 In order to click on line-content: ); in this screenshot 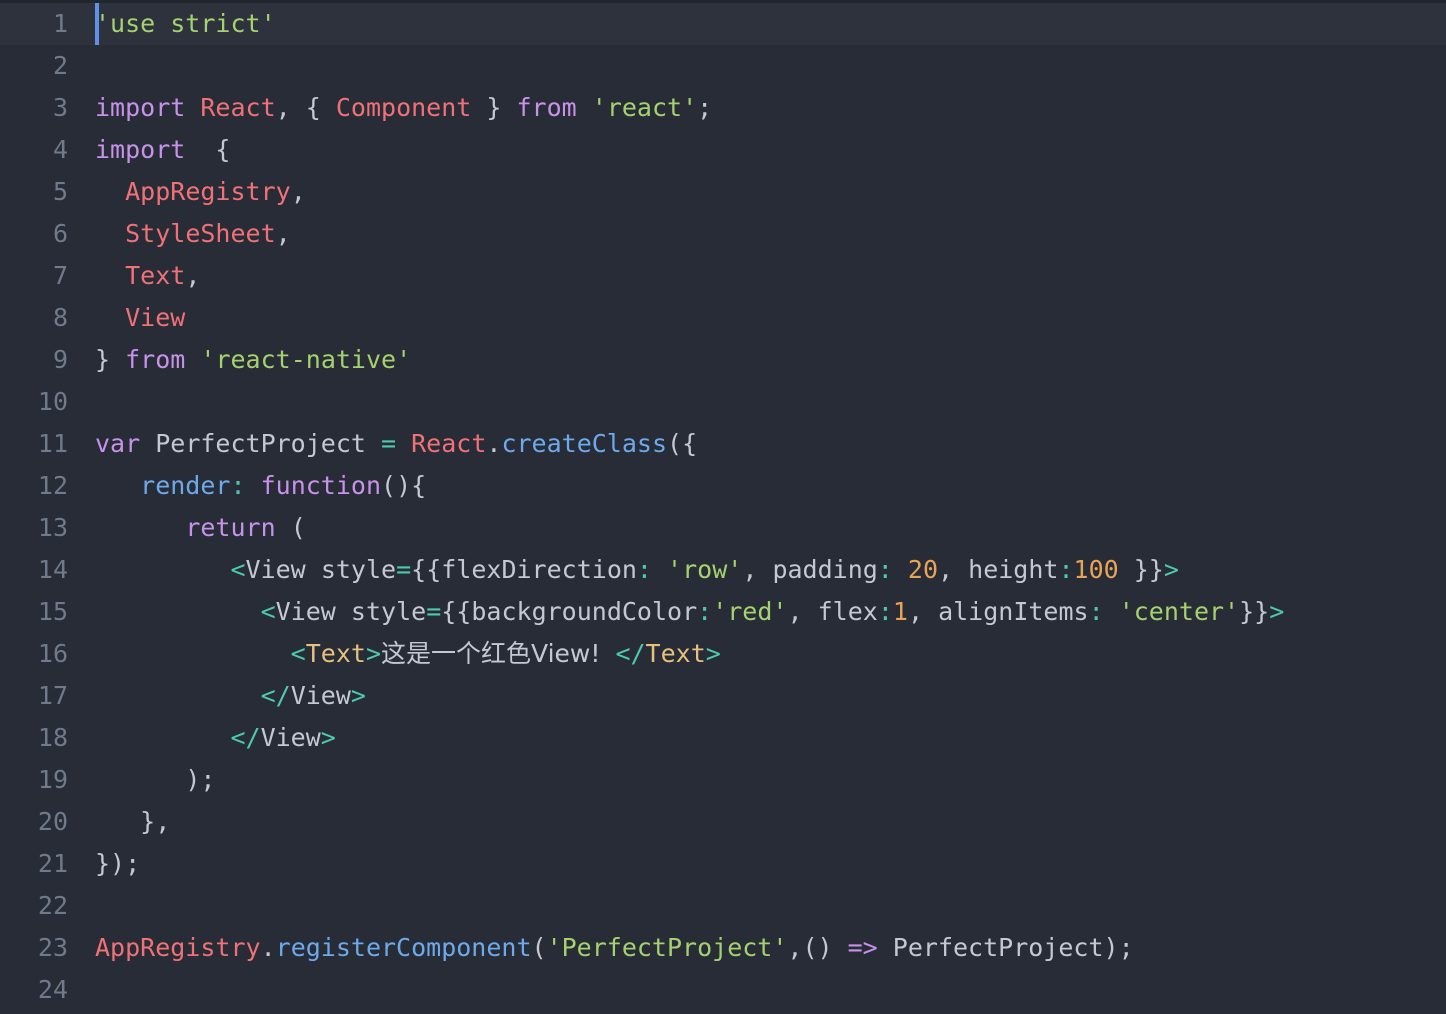, I will do `click(155, 780)`.